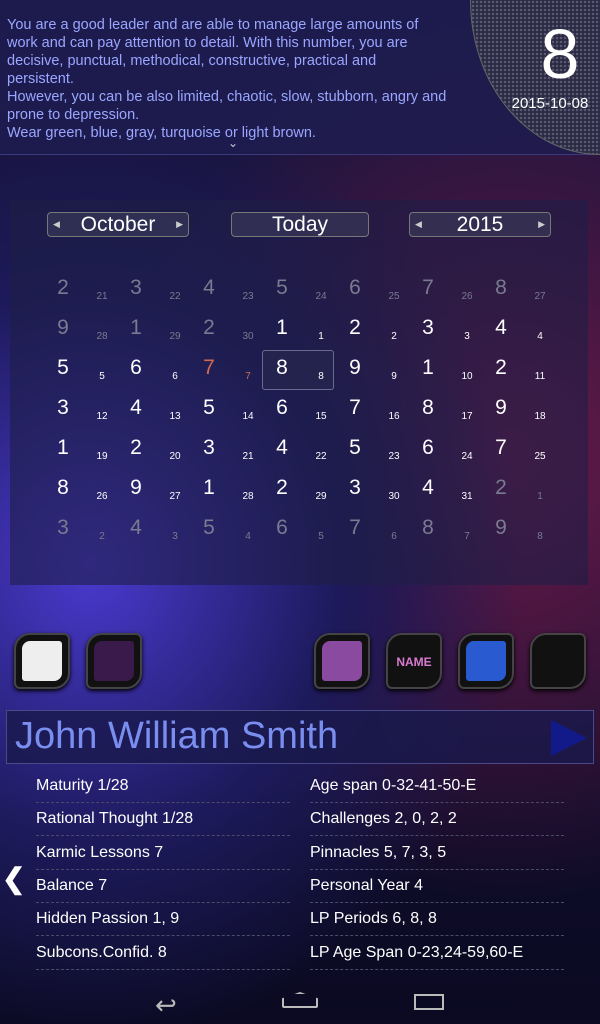 The width and height of the screenshot is (600, 1024). What do you see at coordinates (540, 536) in the screenshot?
I see `day-of-month: 8` at bounding box center [540, 536].